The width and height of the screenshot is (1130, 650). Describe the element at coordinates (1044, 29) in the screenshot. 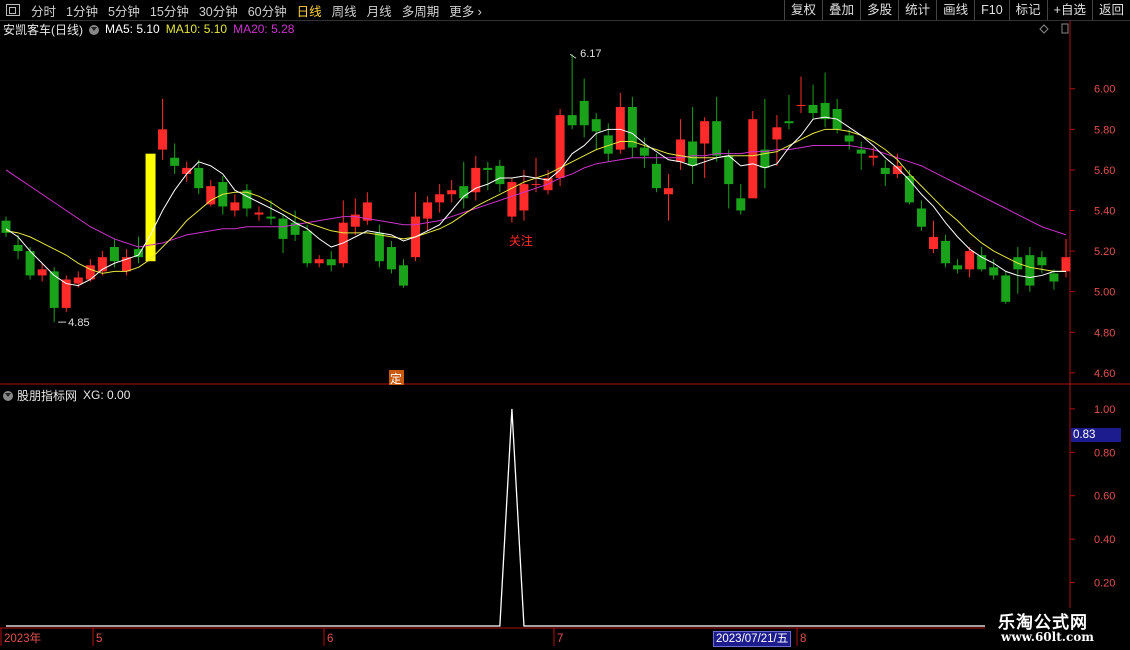

I see `diamond-icon` at that location.